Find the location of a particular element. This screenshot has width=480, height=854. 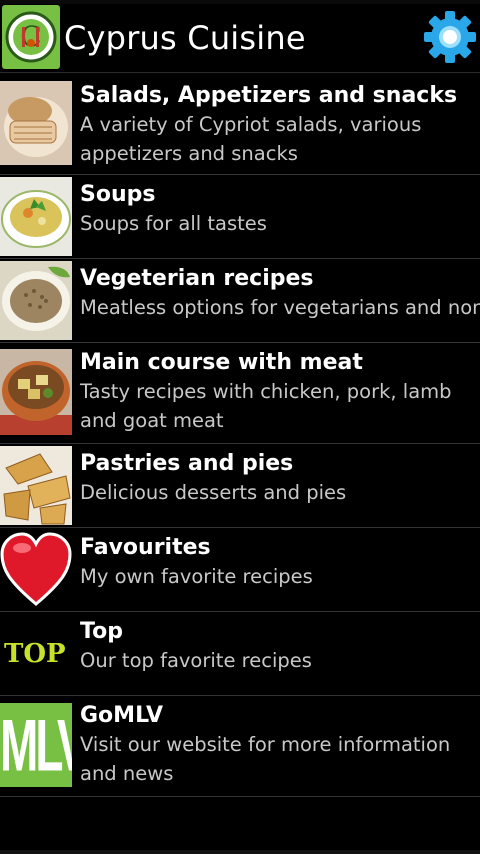

navigation-bar-edge is located at coordinates (240, 852).